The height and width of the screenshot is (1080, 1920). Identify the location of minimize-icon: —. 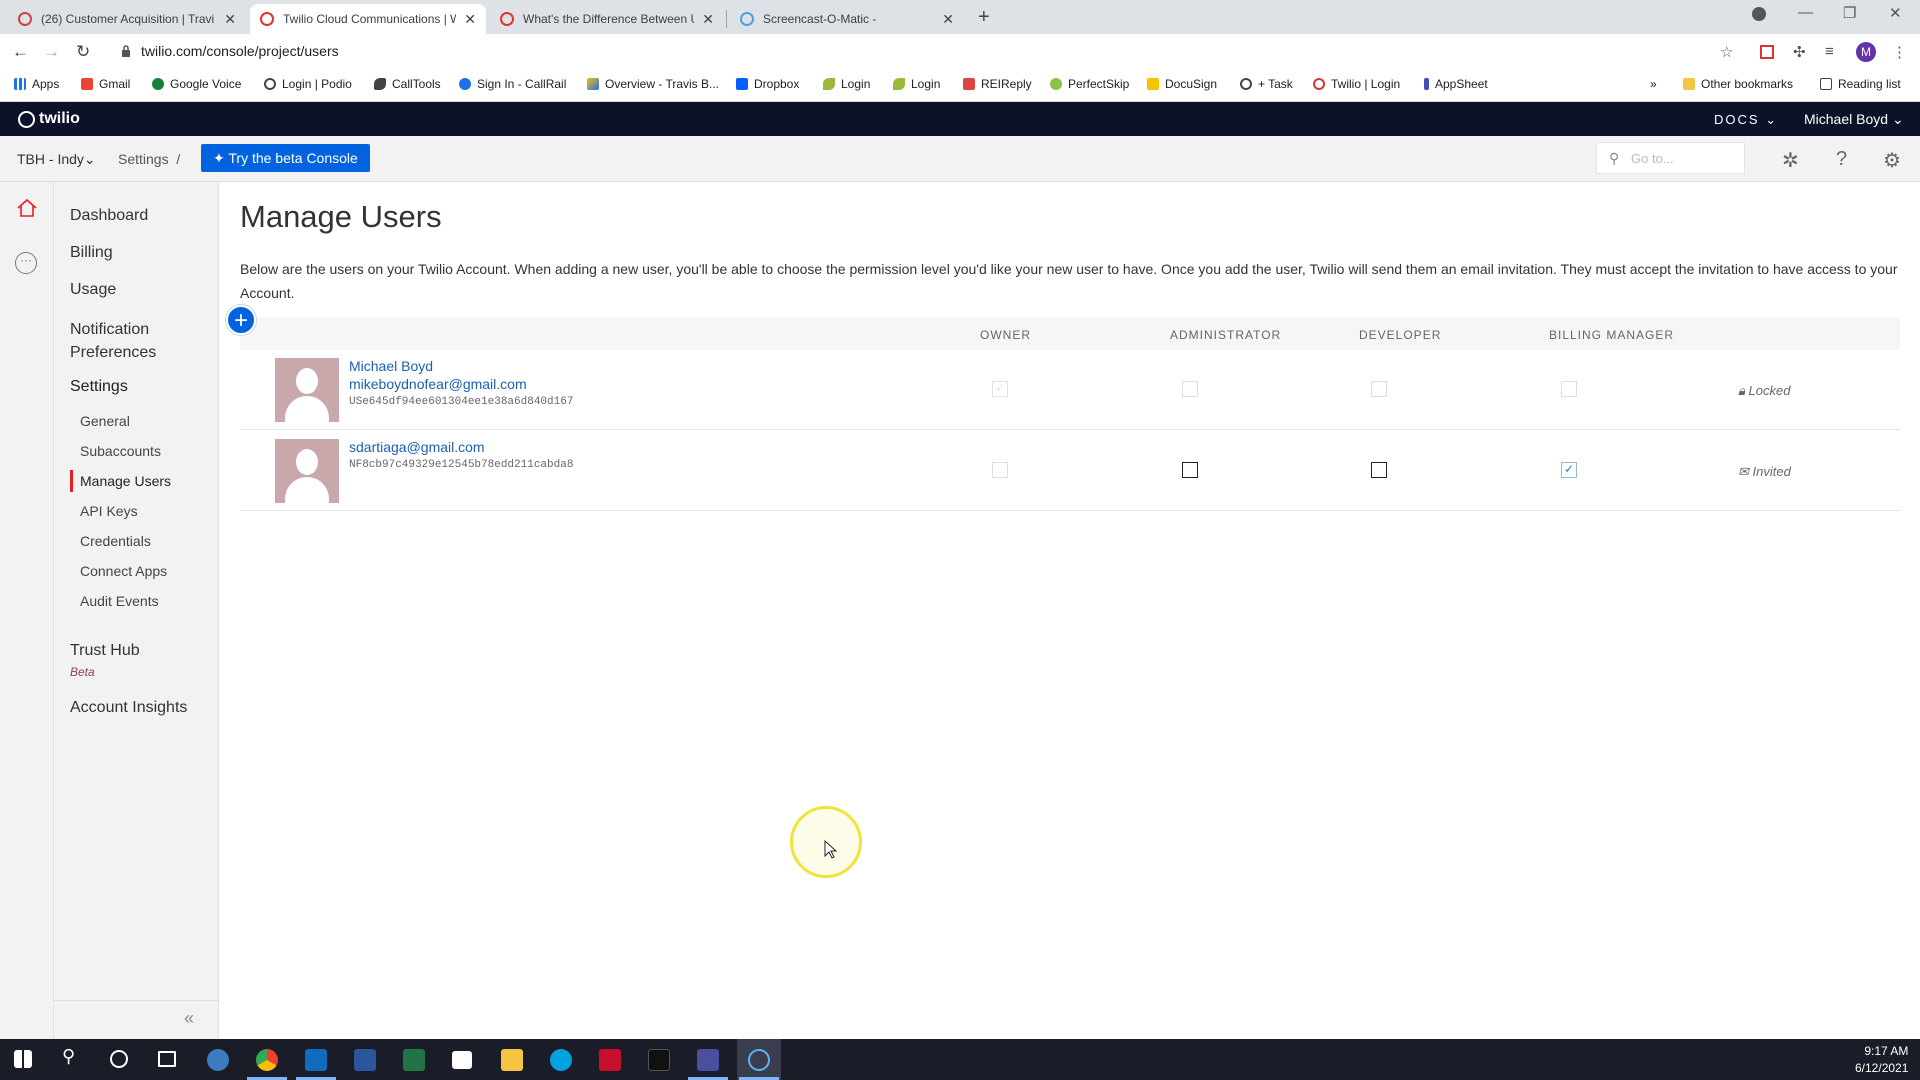
(1805, 12).